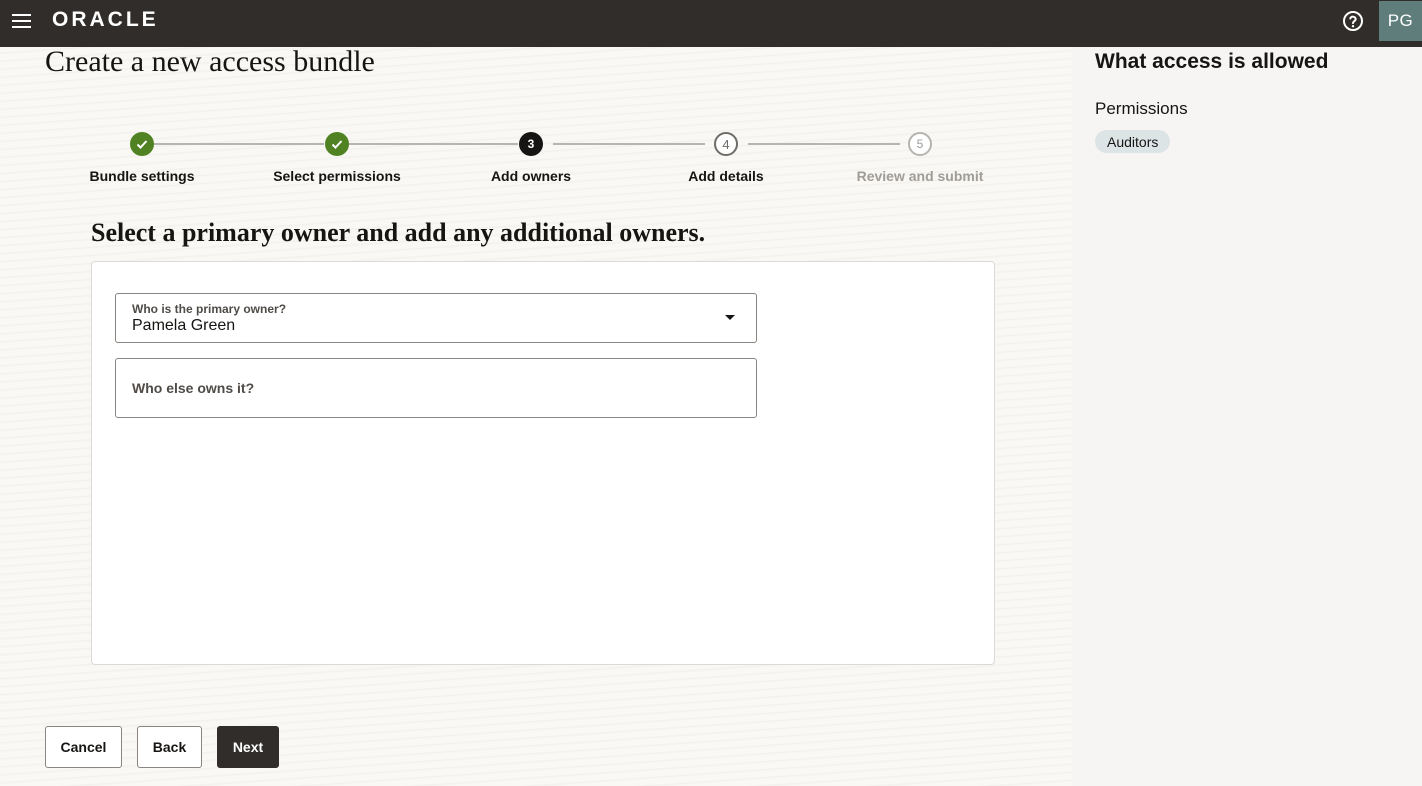  I want to click on permission-chip: Auditors, so click(1133, 141).